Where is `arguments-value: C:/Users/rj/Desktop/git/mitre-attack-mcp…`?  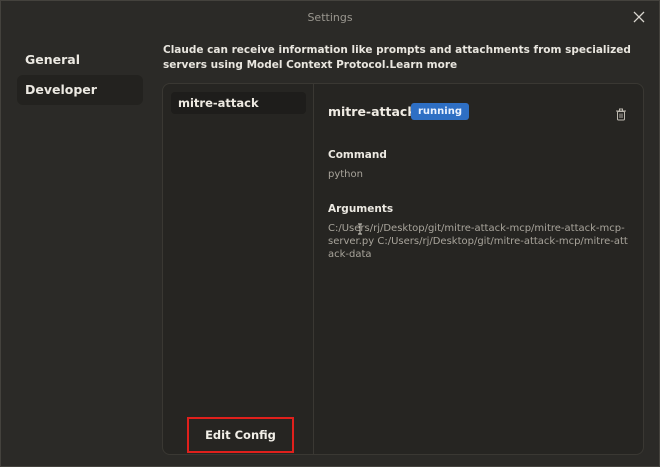 arguments-value: C:/Users/rj/Desktop/git/mitre-attack-mcp… is located at coordinates (478, 241).